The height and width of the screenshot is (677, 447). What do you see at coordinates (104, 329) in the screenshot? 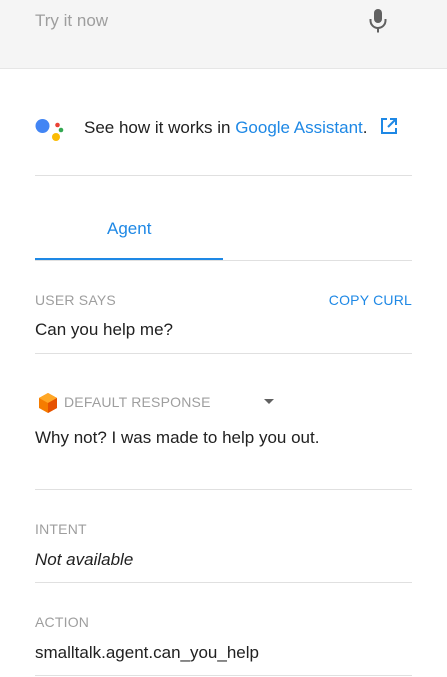
I see `user-says-value: Can you help me?` at bounding box center [104, 329].